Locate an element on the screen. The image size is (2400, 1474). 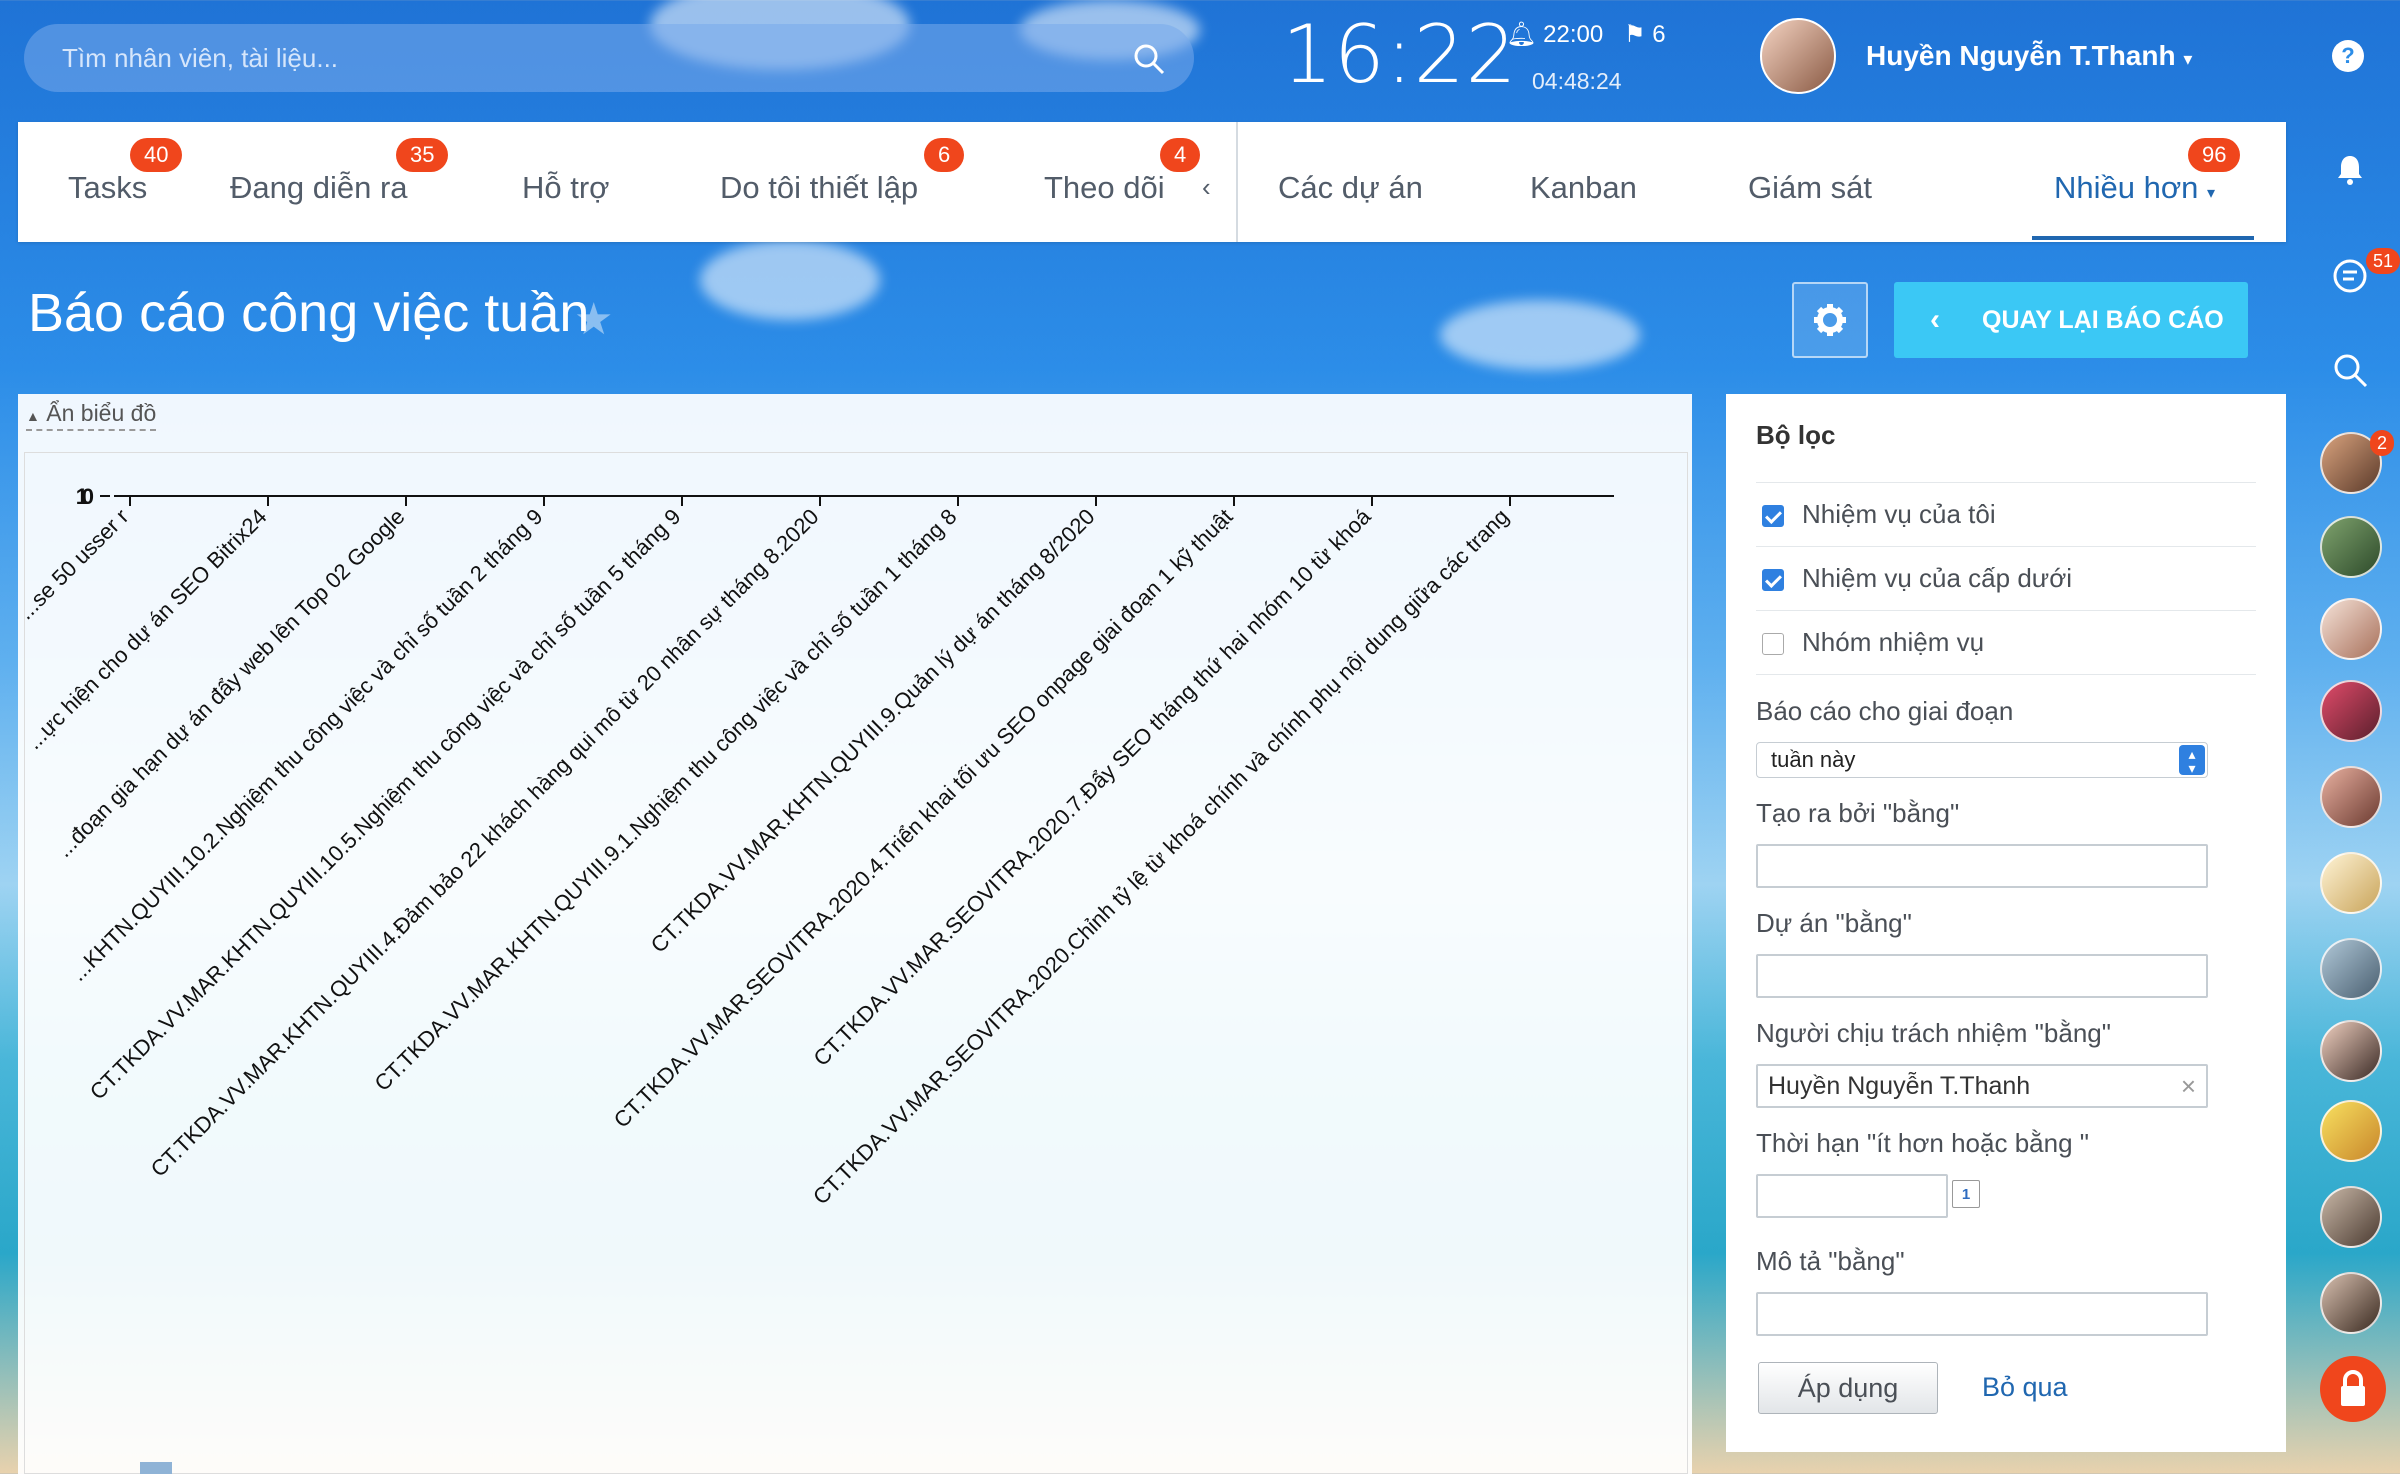
contact-badge: 2 is located at coordinates (2382, 443).